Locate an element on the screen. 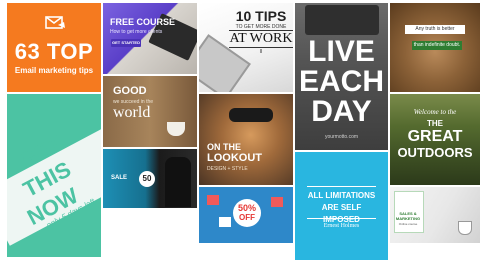  lookout-line2: LOOKOUT is located at coordinates (234, 158).